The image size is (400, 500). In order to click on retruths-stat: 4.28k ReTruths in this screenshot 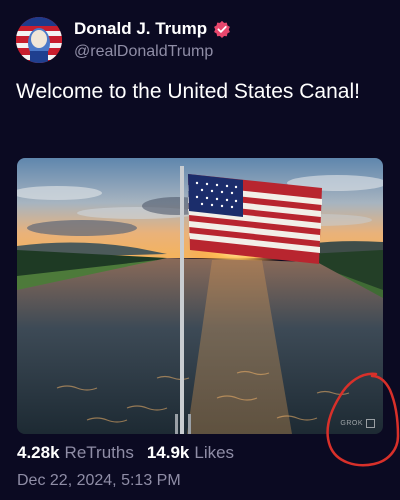, I will do `click(75, 453)`.